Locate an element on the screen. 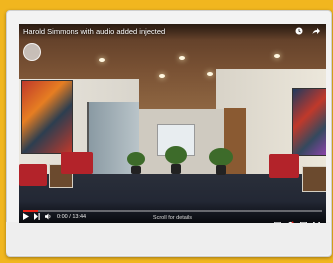 This screenshot has width=333, height=263. current-time: 0:00 is located at coordinates (62, 217).